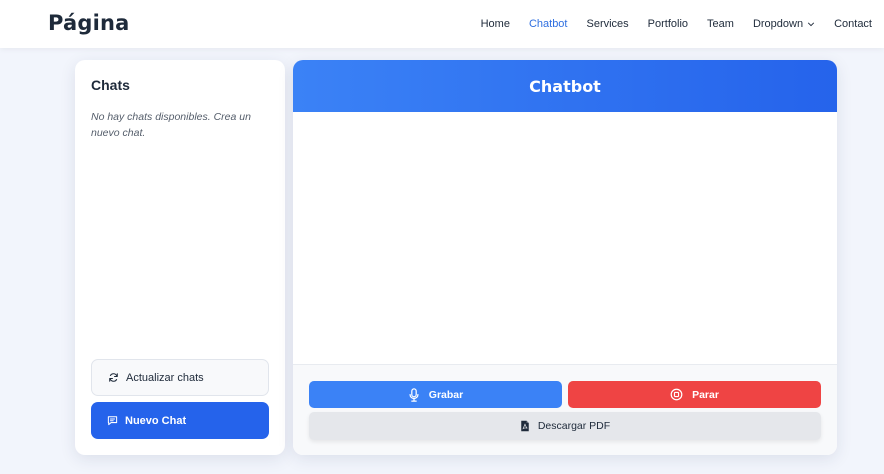 The width and height of the screenshot is (884, 474). Describe the element at coordinates (778, 24) in the screenshot. I see `nav-dropdown-label: Dropdown` at that location.